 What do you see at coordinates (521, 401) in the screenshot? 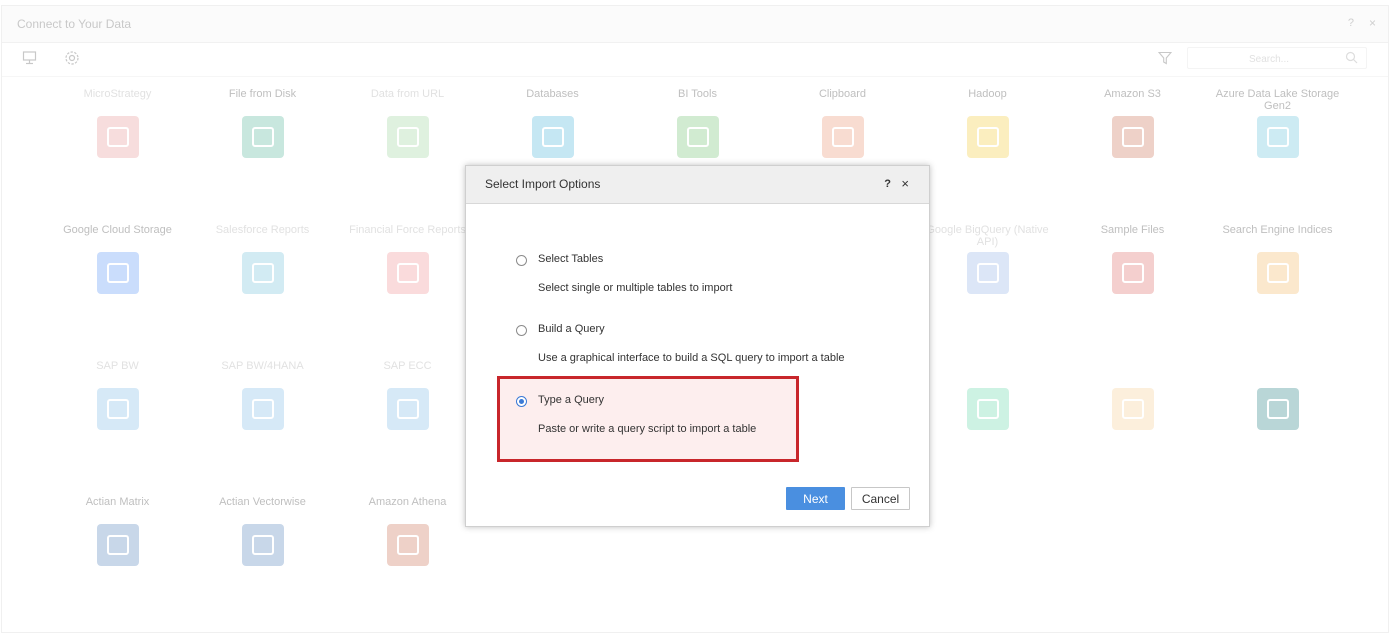
I see `type-query-radio` at bounding box center [521, 401].